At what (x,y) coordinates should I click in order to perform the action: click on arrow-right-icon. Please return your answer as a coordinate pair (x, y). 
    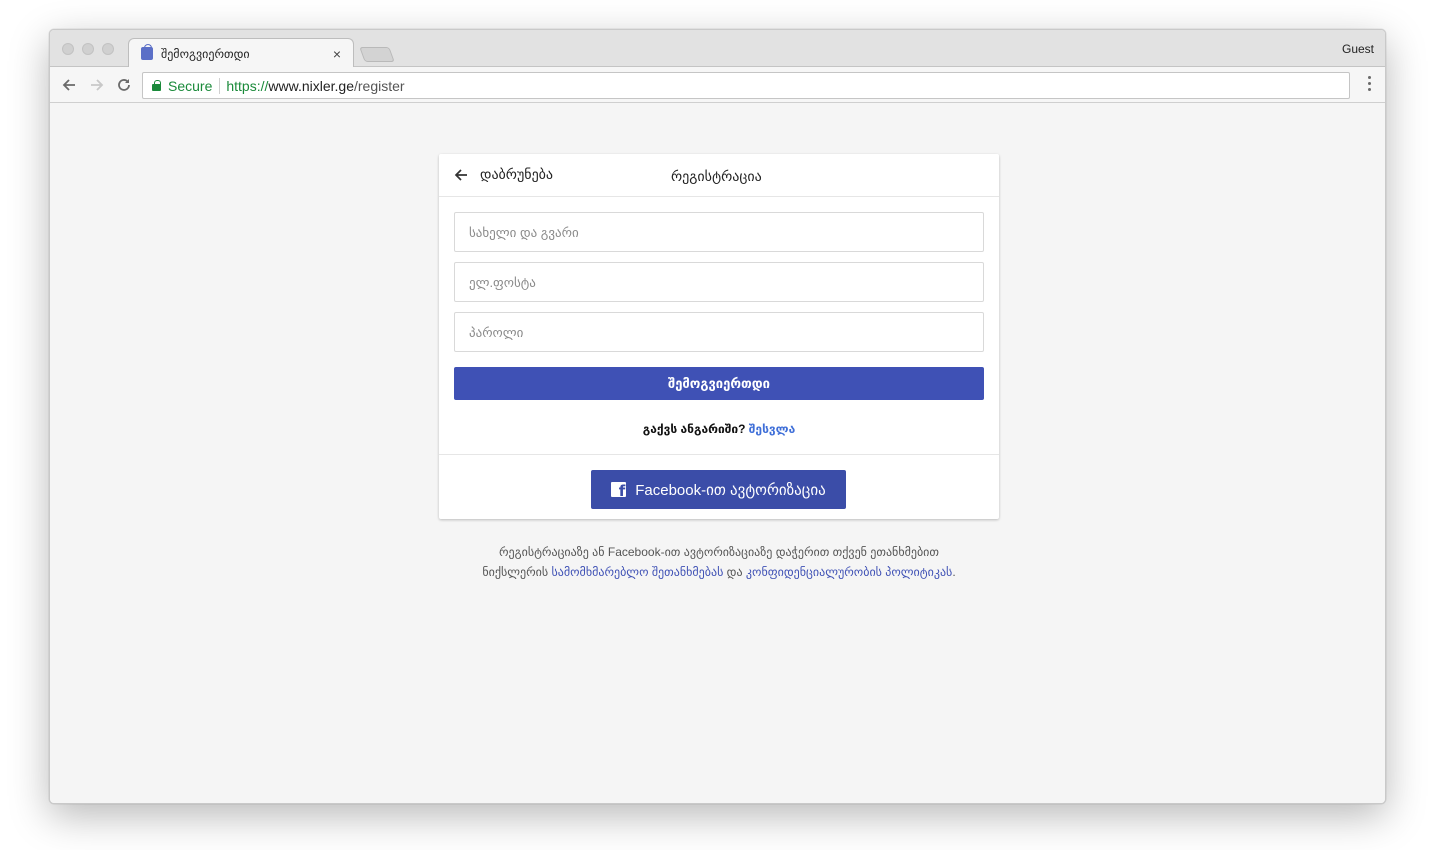
    Looking at the image, I should click on (97, 85).